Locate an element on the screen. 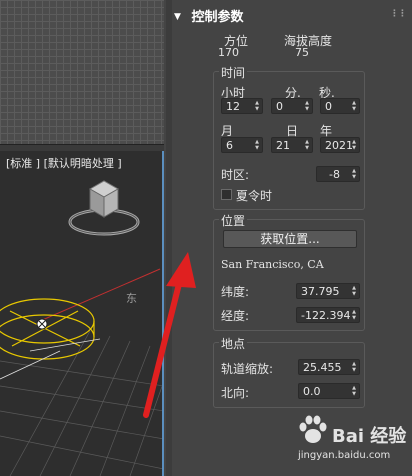 This screenshot has height=476, width=412. month-value: 6 is located at coordinates (229, 145).